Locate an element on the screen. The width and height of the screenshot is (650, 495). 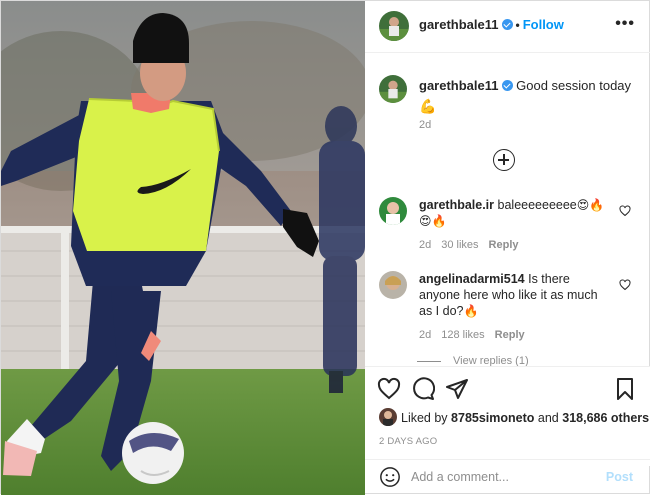
header-line: garethbale11 • Follow is located at coordinates (491, 24).